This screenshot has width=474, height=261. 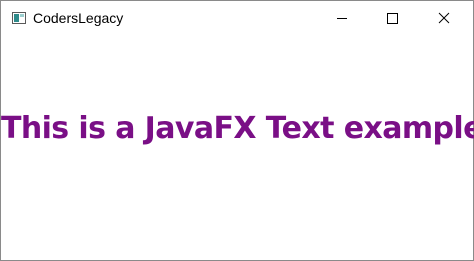 I want to click on app-window-icon, so click(x=19, y=18).